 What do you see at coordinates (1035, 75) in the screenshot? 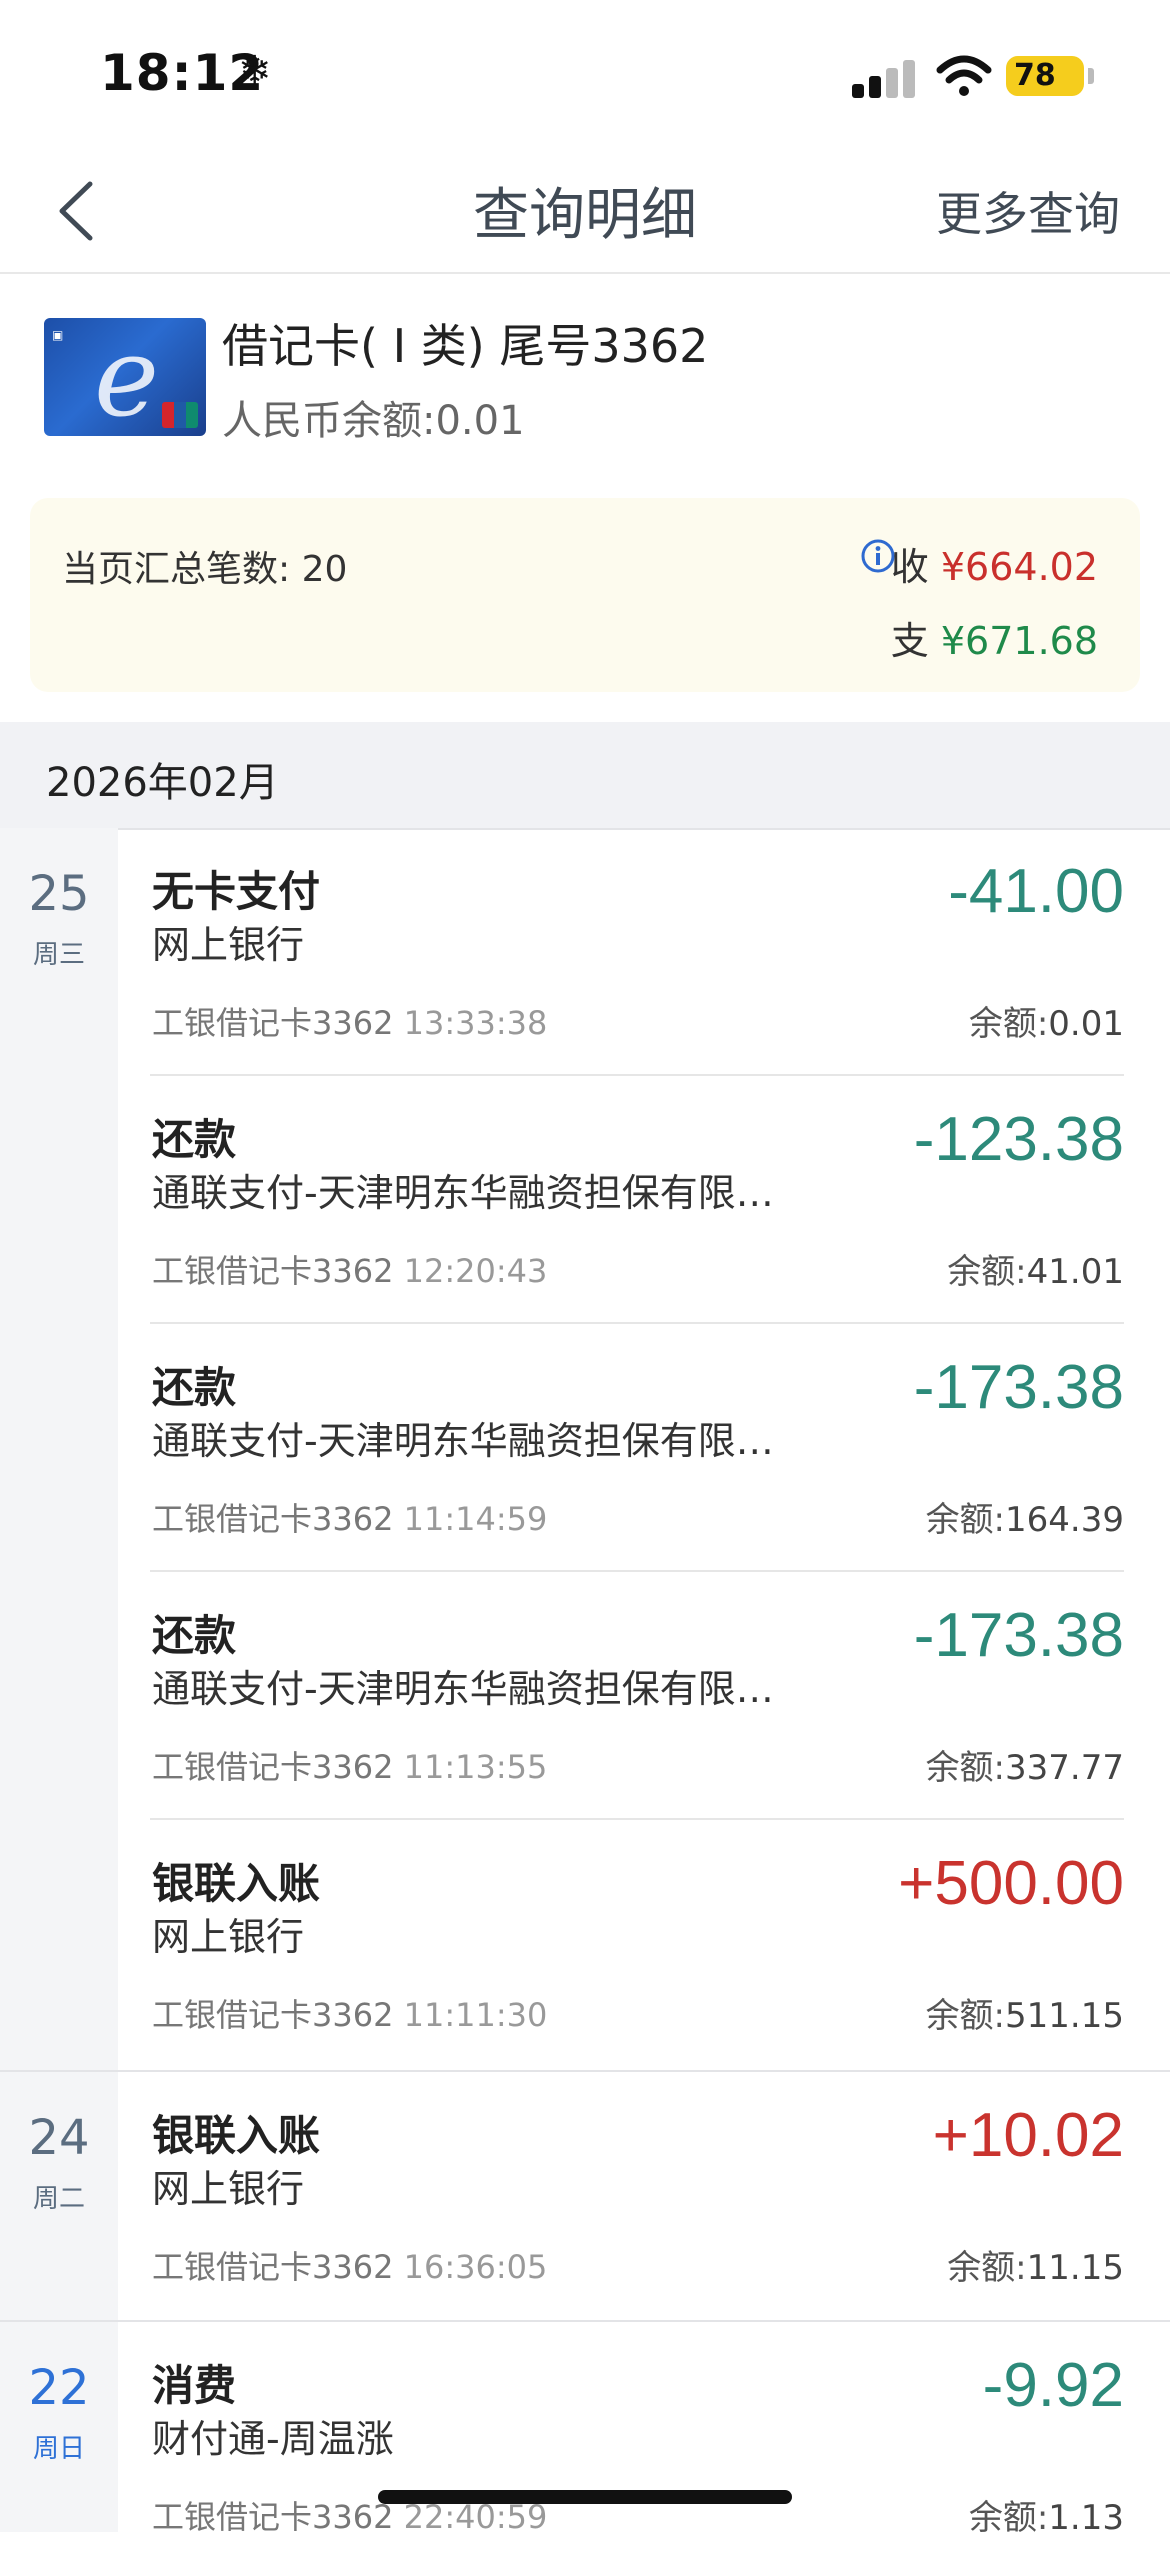
I see `battery-level: 78` at bounding box center [1035, 75].